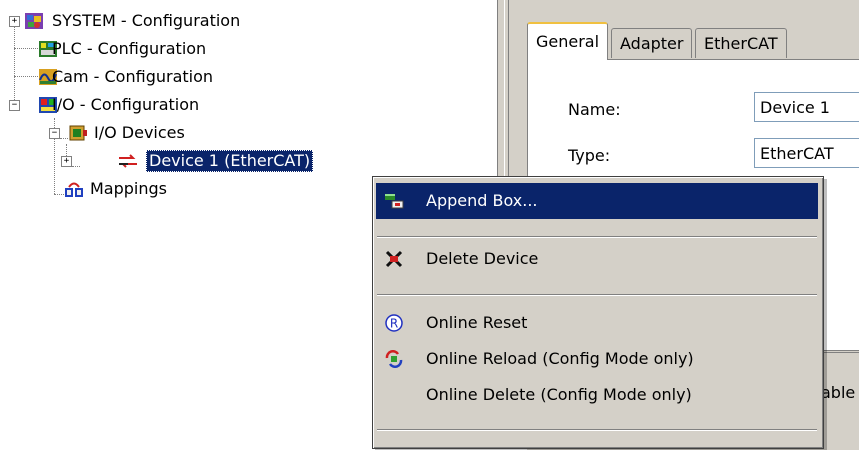  What do you see at coordinates (128, 161) in the screenshot?
I see `ethercat-device-icon` at bounding box center [128, 161].